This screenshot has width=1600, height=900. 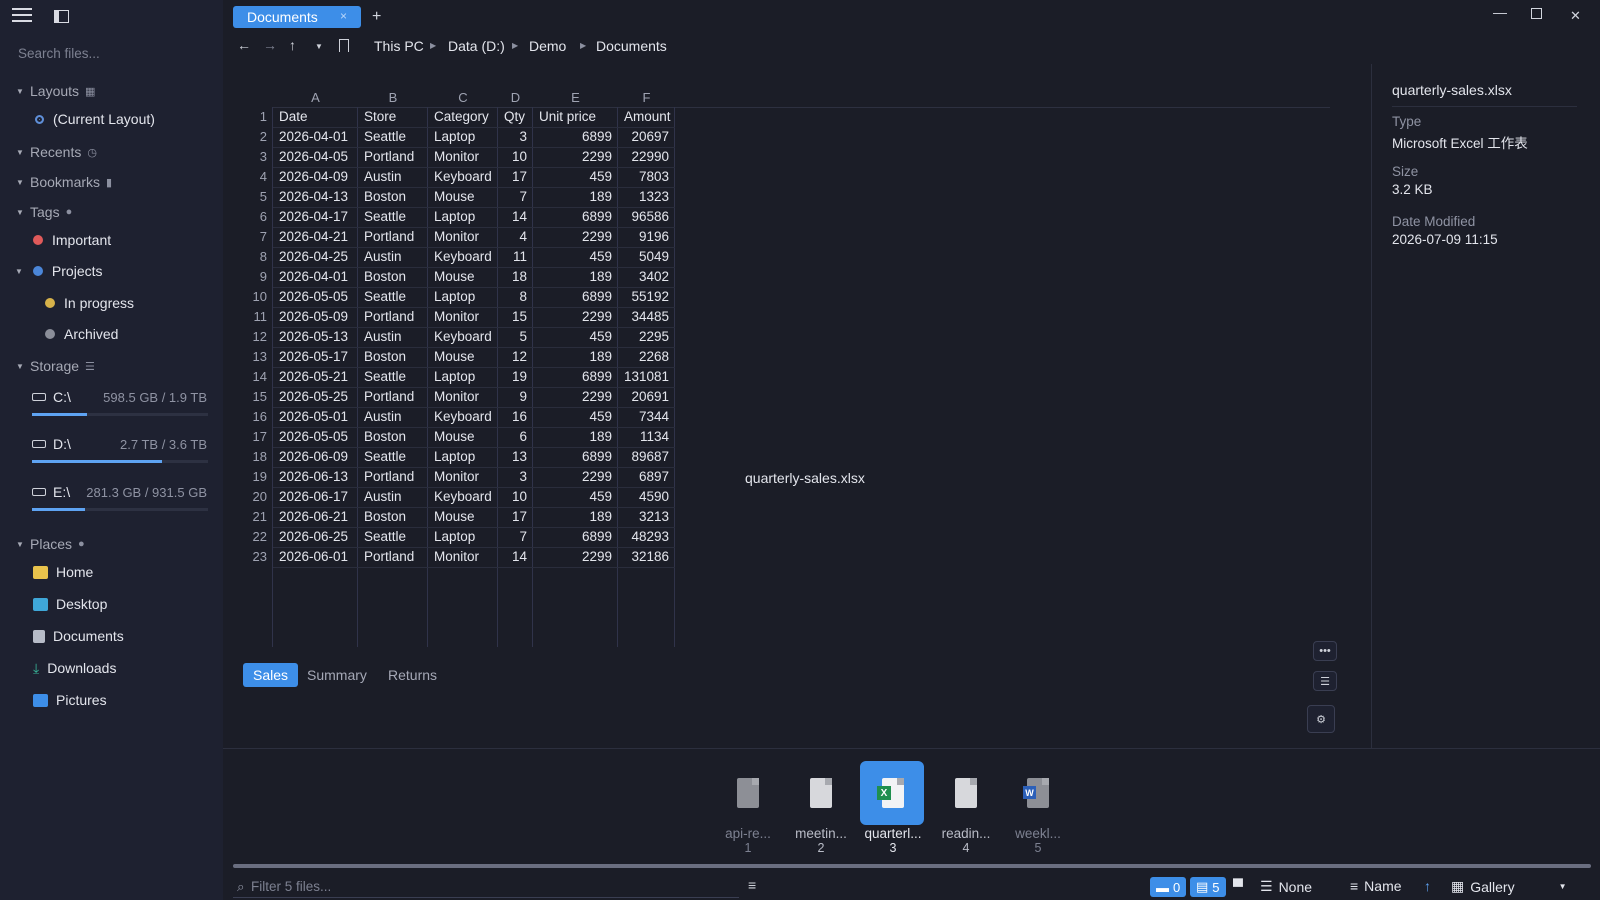 What do you see at coordinates (1168, 887) in the screenshot?
I see `folder-count-badge: ▬ 0` at bounding box center [1168, 887].